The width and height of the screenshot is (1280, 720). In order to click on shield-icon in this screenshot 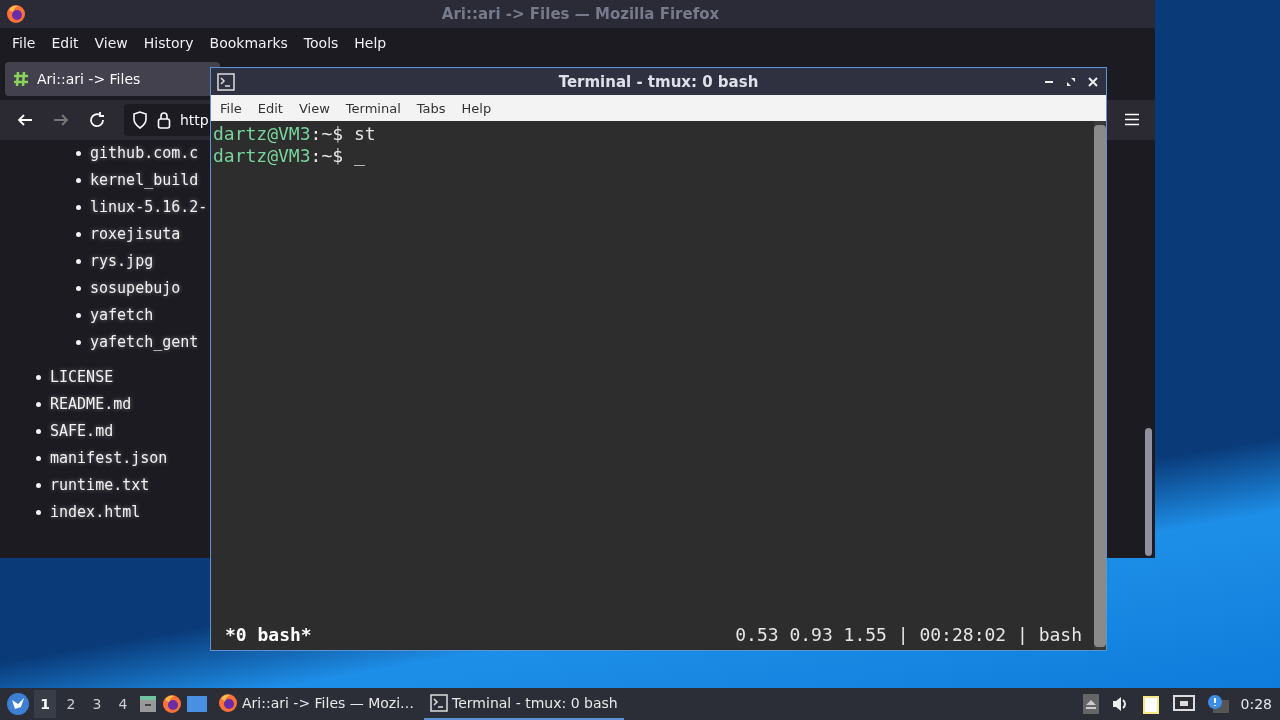, I will do `click(140, 120)`.